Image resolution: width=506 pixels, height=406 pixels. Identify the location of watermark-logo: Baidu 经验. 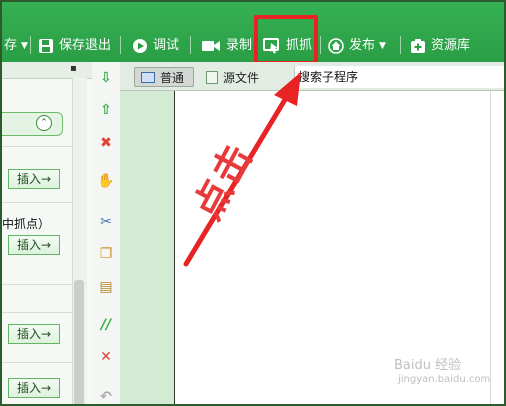
(428, 365).